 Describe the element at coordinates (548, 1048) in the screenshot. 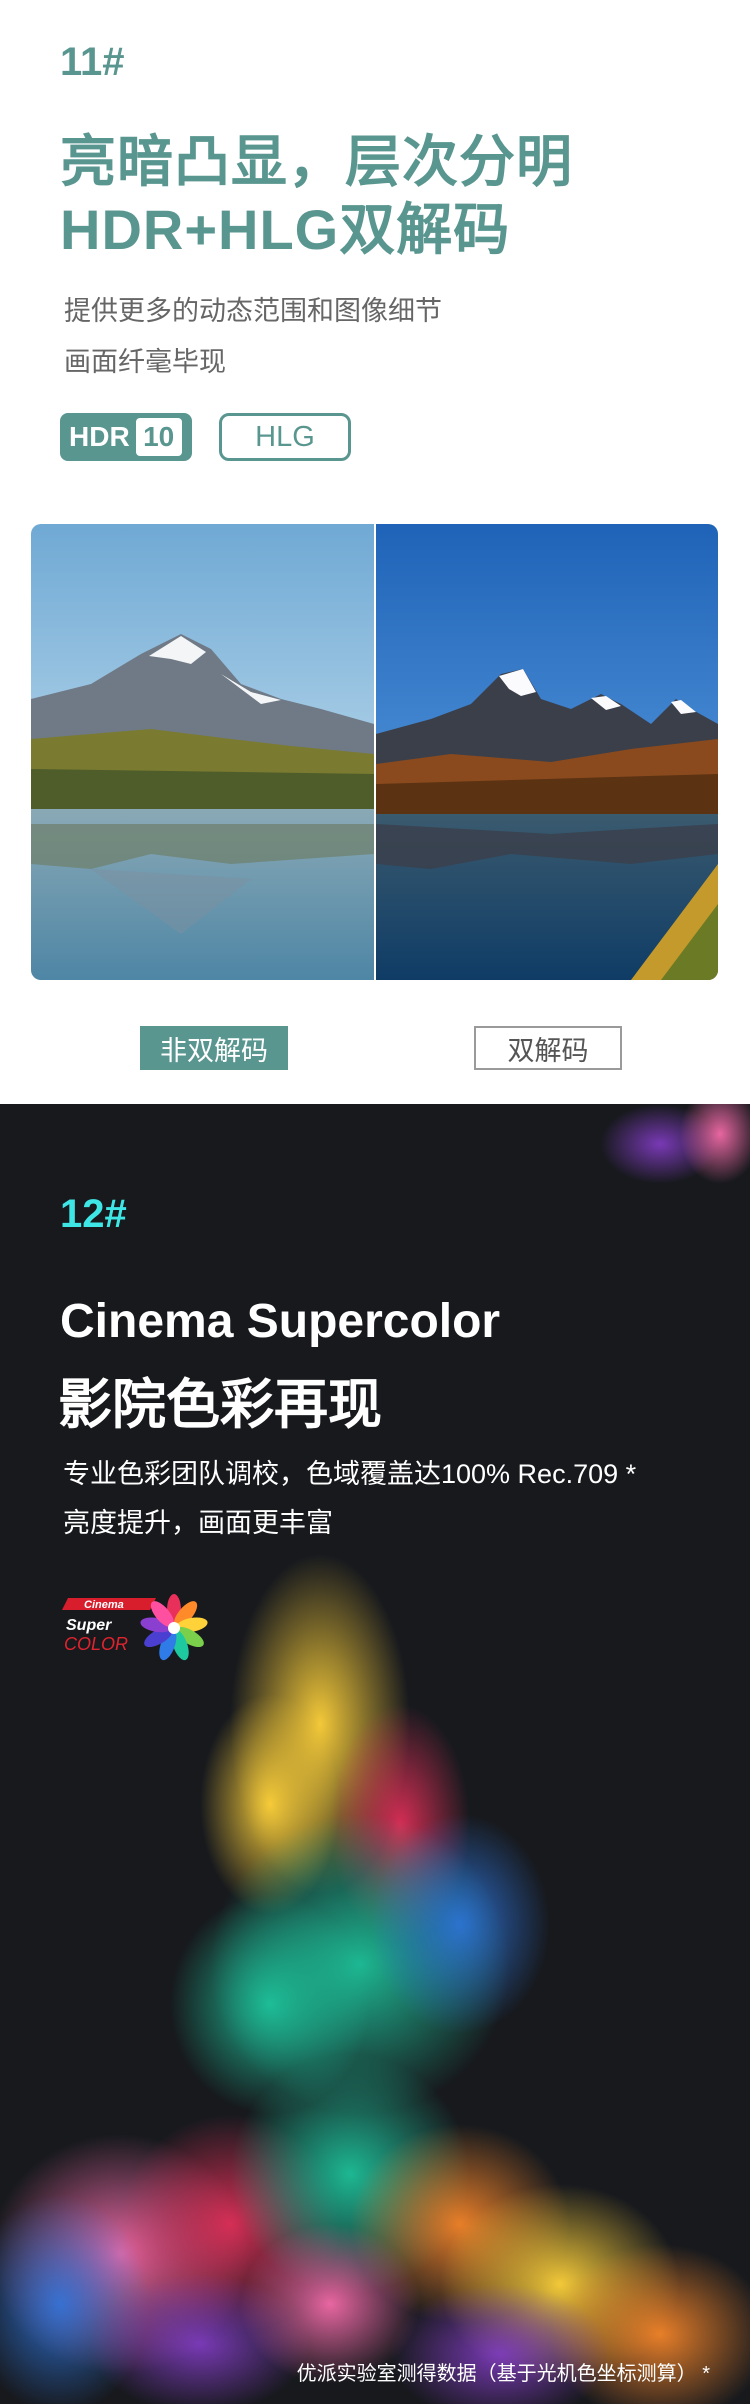

I see `dual-decode-label: 双解码` at that location.